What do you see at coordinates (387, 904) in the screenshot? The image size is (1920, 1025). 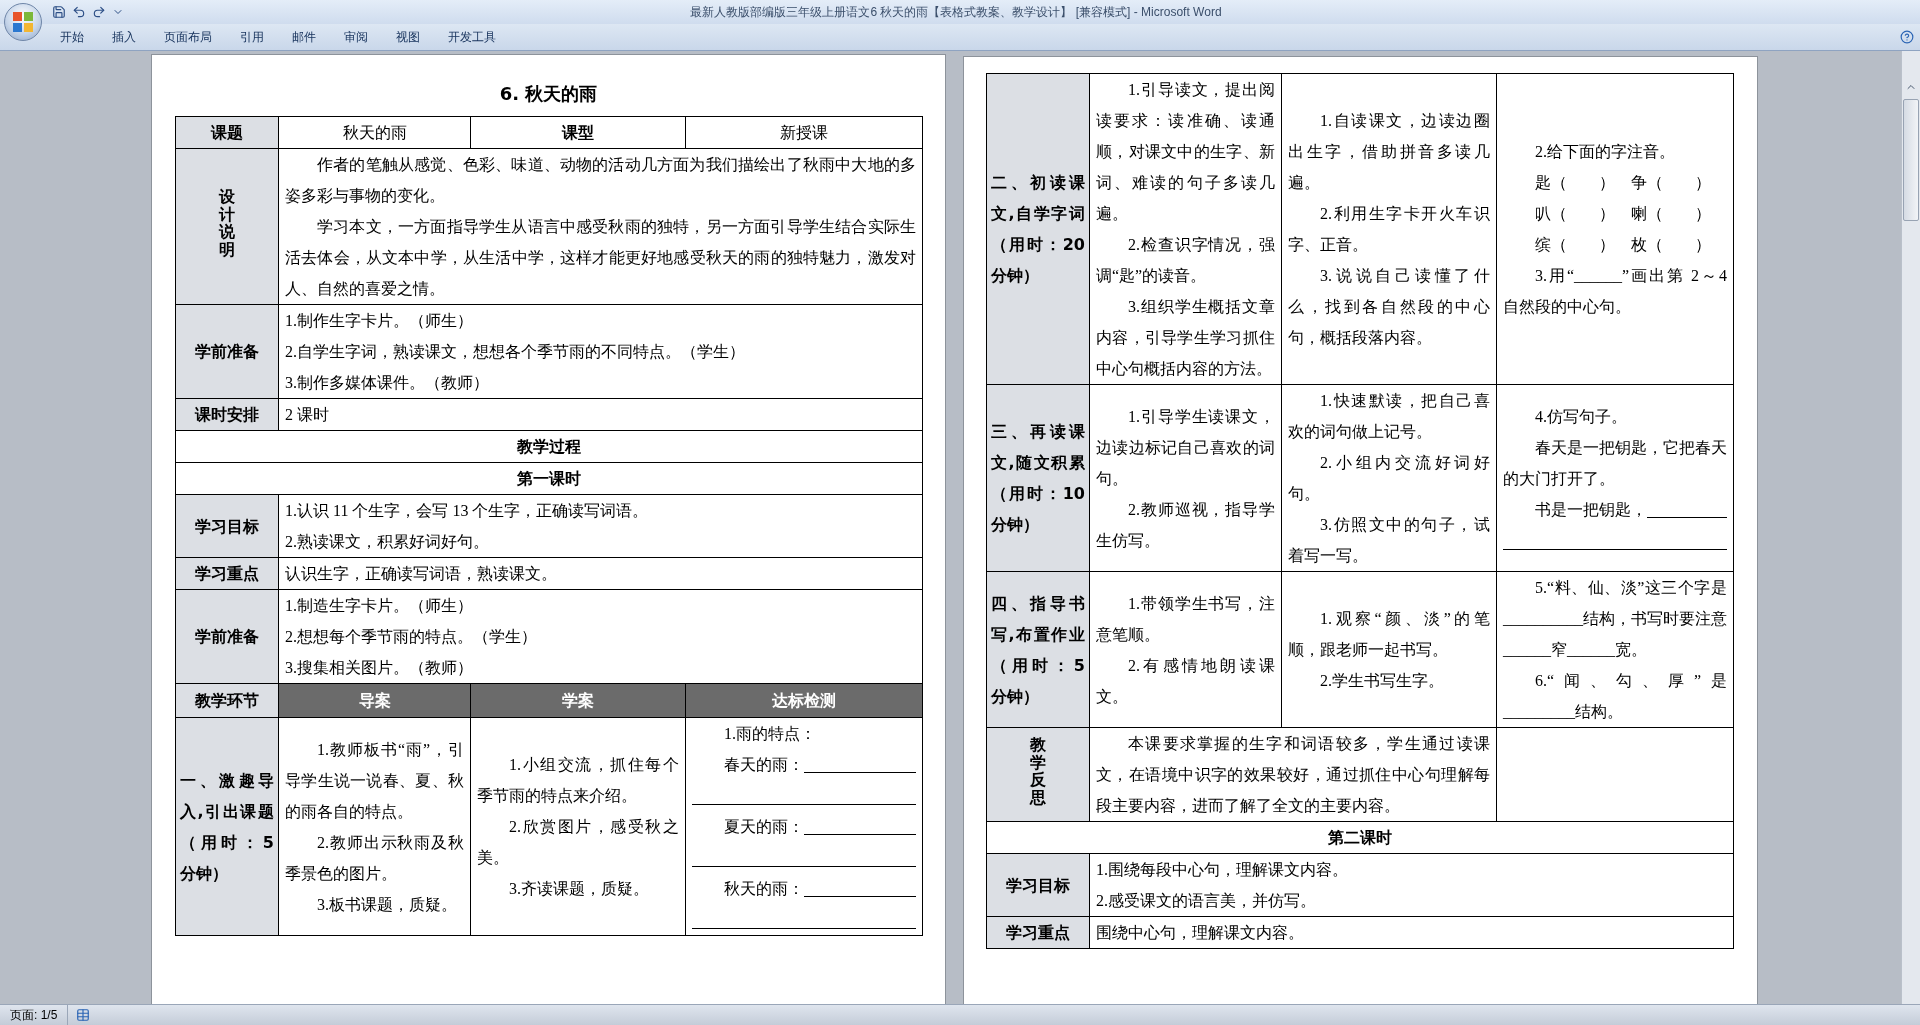 I see `cell-text: 3.板书课题，质疑。` at bounding box center [387, 904].